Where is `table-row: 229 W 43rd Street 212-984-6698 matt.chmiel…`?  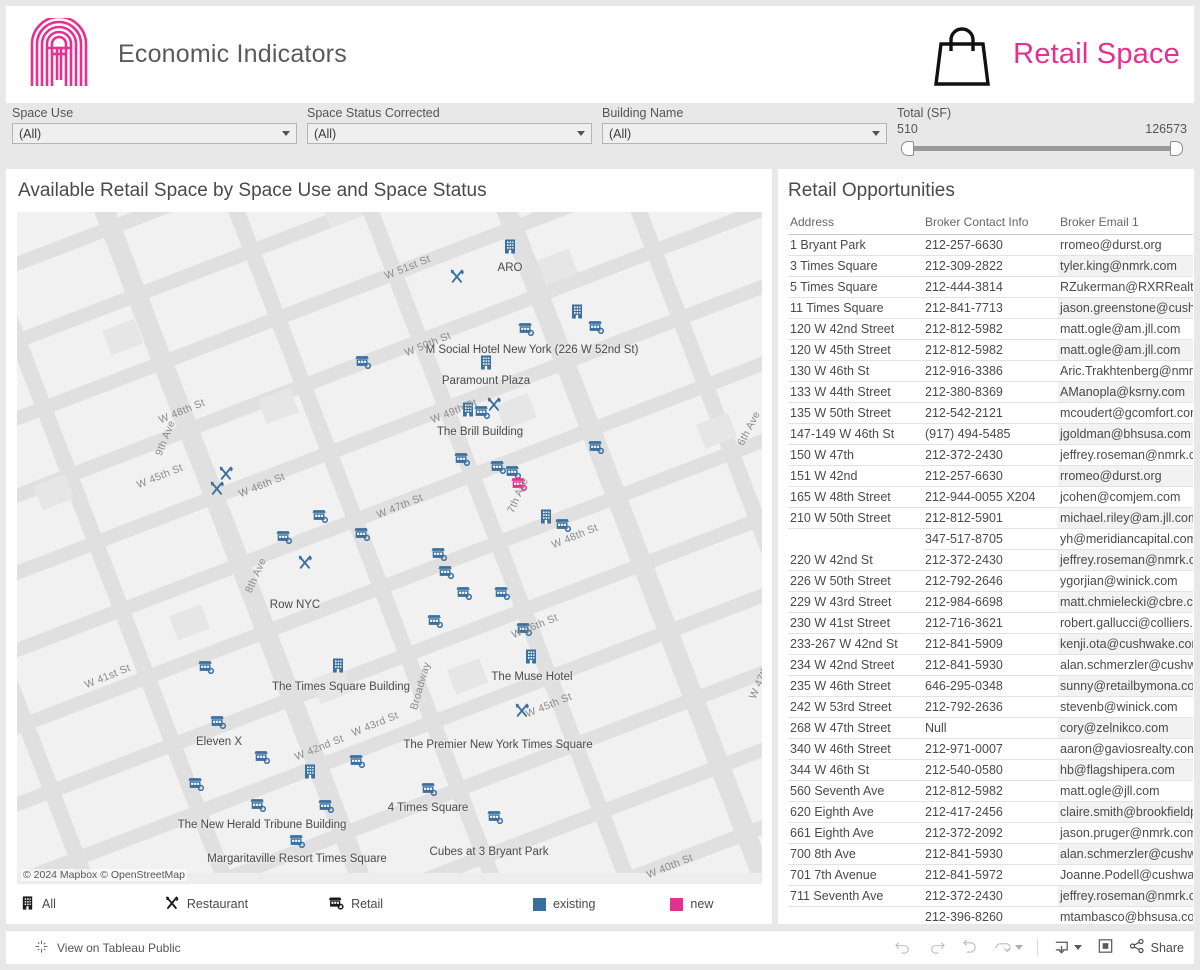
table-row: 229 W 43rd Street 212-984-6698 matt.chmiel… is located at coordinates (990, 602).